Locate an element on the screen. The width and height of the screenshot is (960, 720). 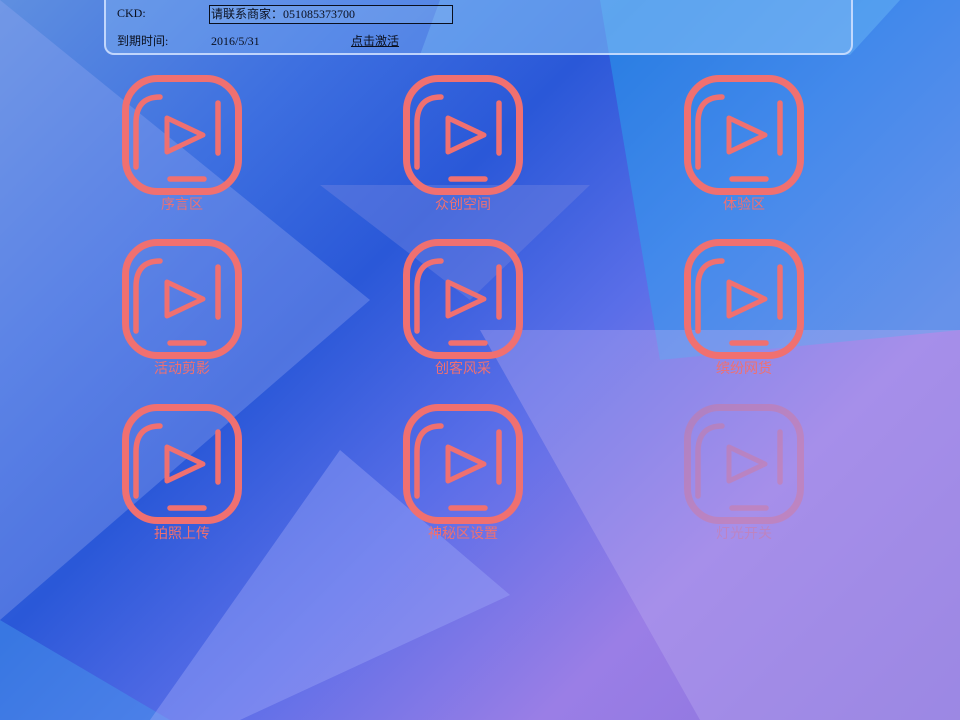
tile-label: 神秘区设置 is located at coordinates (463, 534).